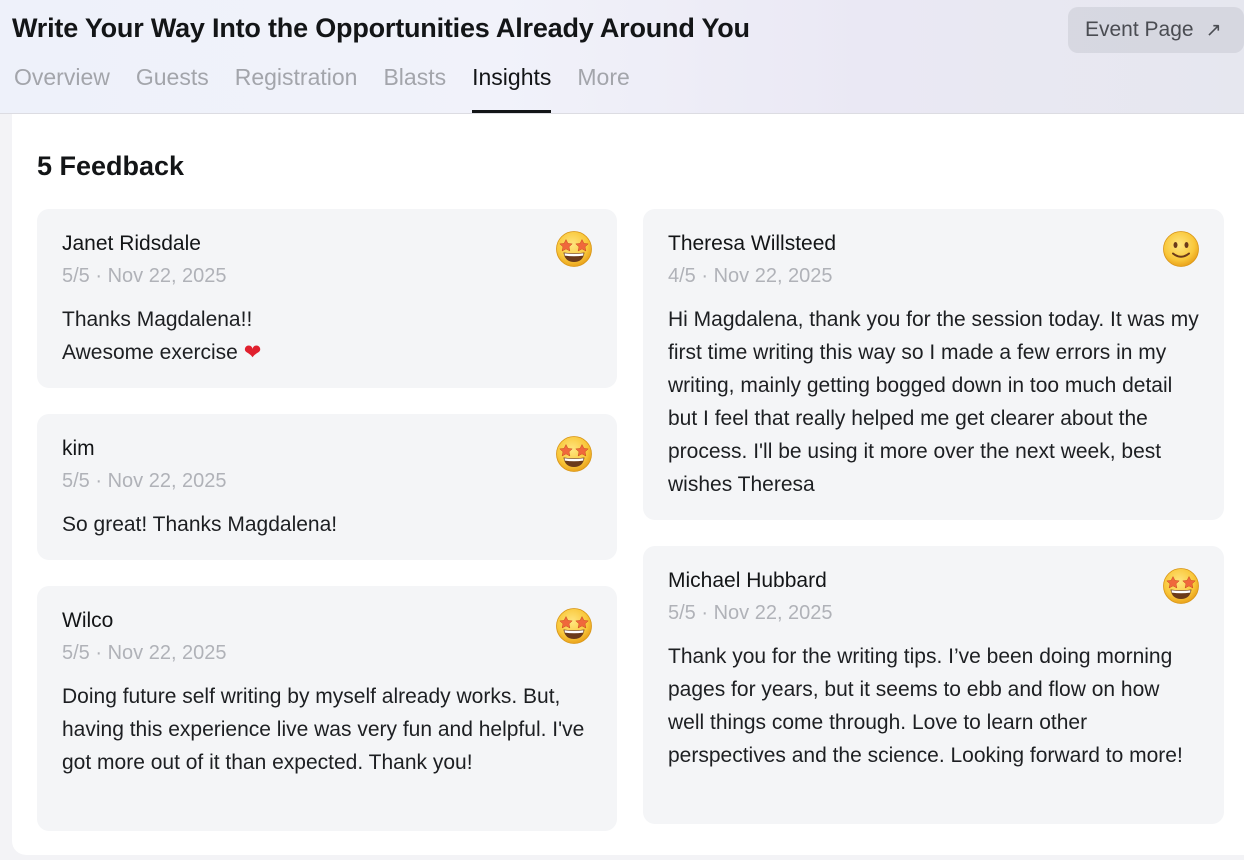 The image size is (1244, 860). What do you see at coordinates (1181, 249) in the screenshot?
I see `slightly-smiling-emoji-icon` at bounding box center [1181, 249].